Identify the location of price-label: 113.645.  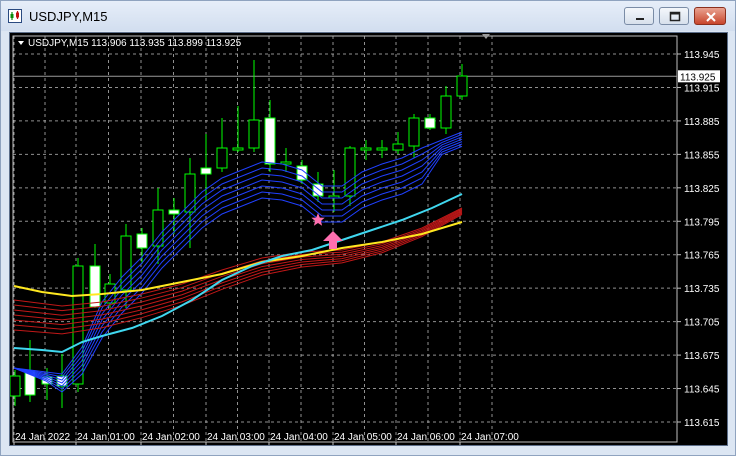
(702, 390).